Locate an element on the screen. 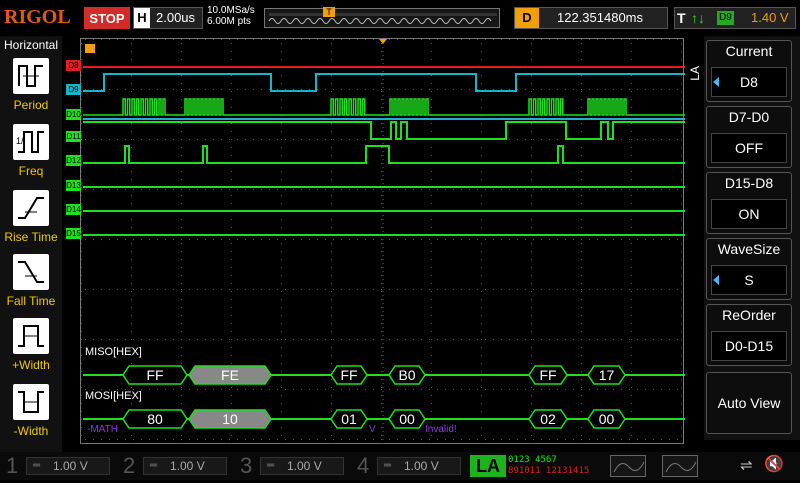  trigger-position-marker: T is located at coordinates (329, 12).